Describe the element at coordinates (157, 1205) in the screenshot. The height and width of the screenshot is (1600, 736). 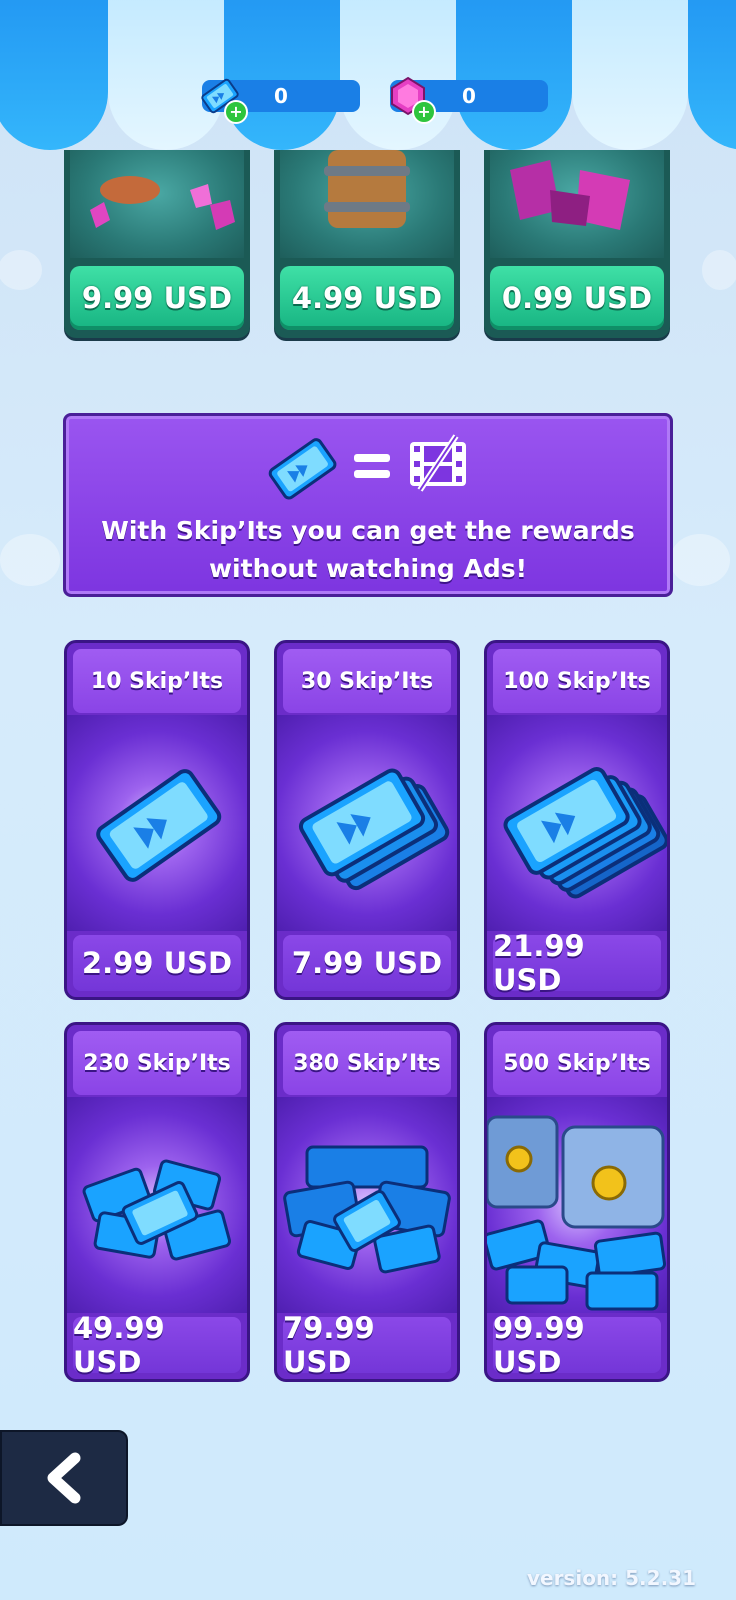
I see `skip-ticket-pile-image` at that location.